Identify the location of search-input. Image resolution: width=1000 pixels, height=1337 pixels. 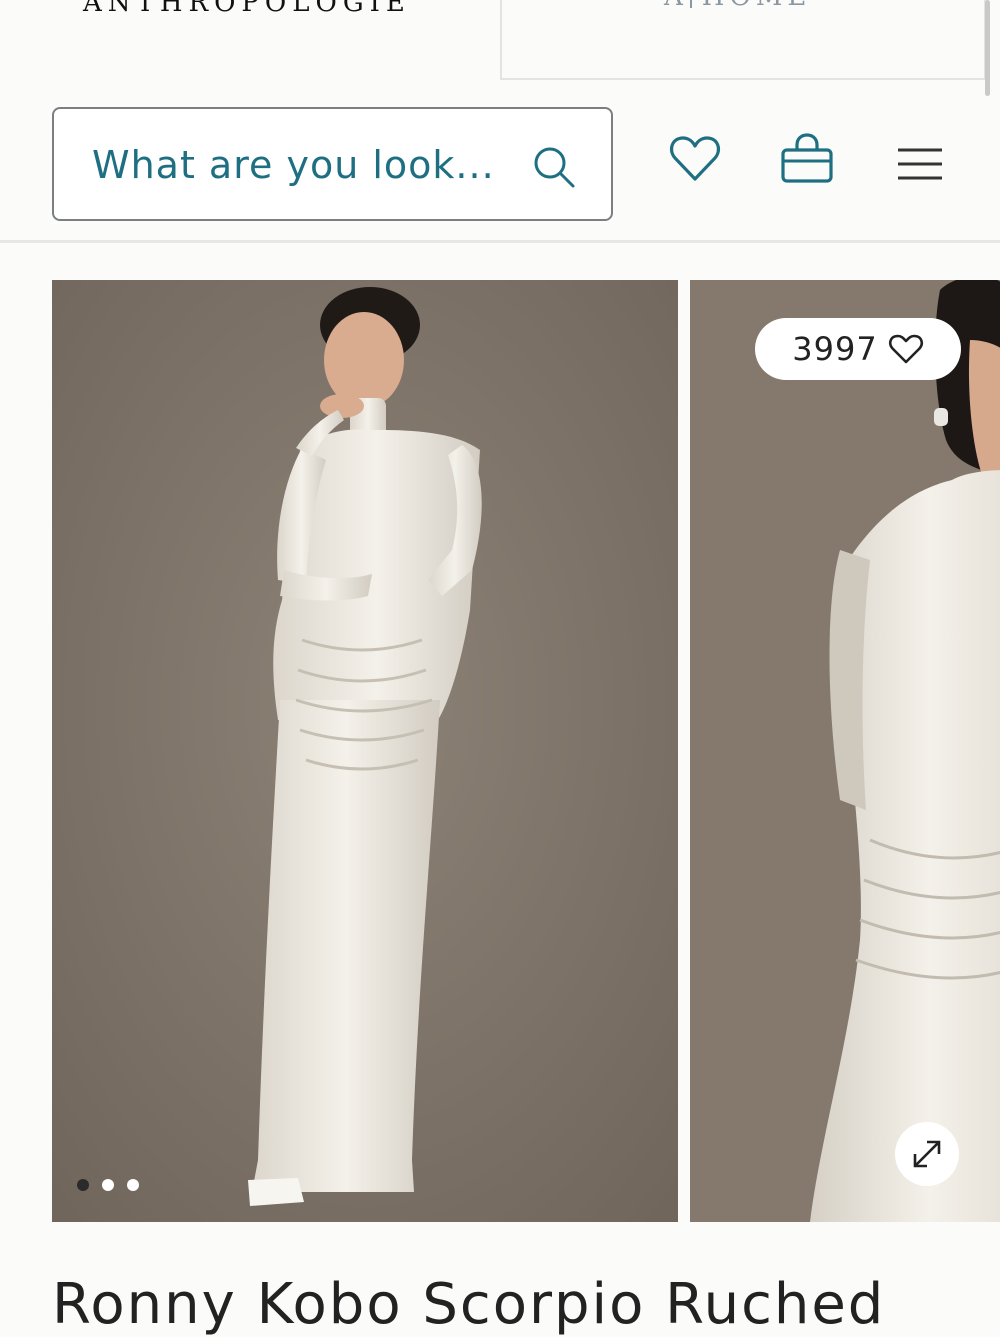
(297, 165).